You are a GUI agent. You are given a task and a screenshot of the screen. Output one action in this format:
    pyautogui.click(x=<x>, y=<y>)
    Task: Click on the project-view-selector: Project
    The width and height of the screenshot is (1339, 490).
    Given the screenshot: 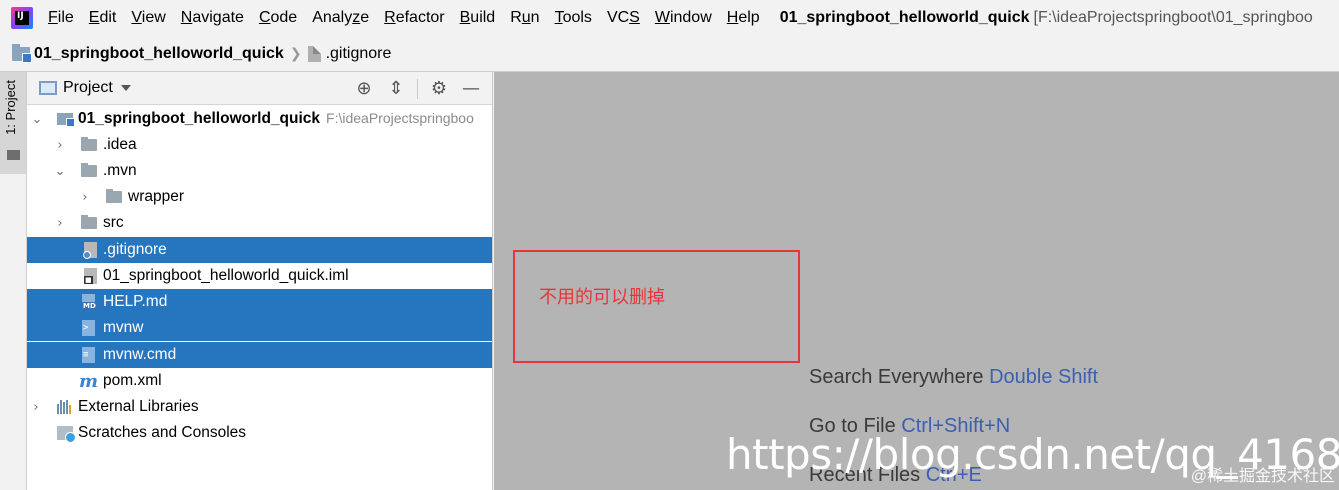 What is the action you would take?
    pyautogui.click(x=88, y=88)
    